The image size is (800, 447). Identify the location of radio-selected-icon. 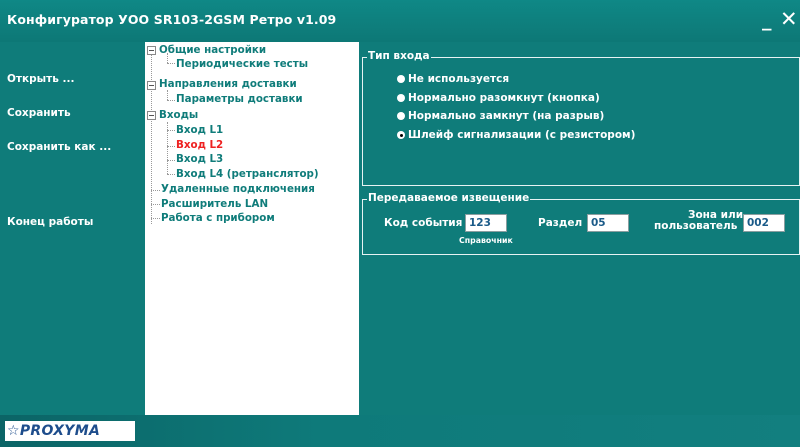
(401, 135).